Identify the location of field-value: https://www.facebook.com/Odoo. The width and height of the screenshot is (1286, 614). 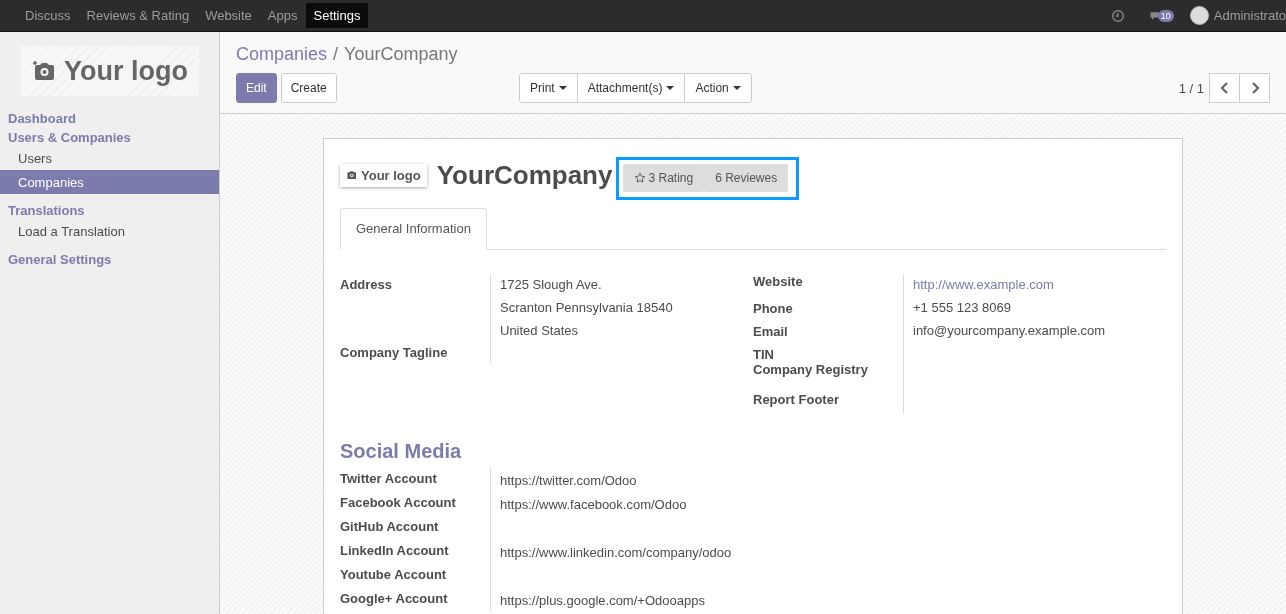
(593, 504).